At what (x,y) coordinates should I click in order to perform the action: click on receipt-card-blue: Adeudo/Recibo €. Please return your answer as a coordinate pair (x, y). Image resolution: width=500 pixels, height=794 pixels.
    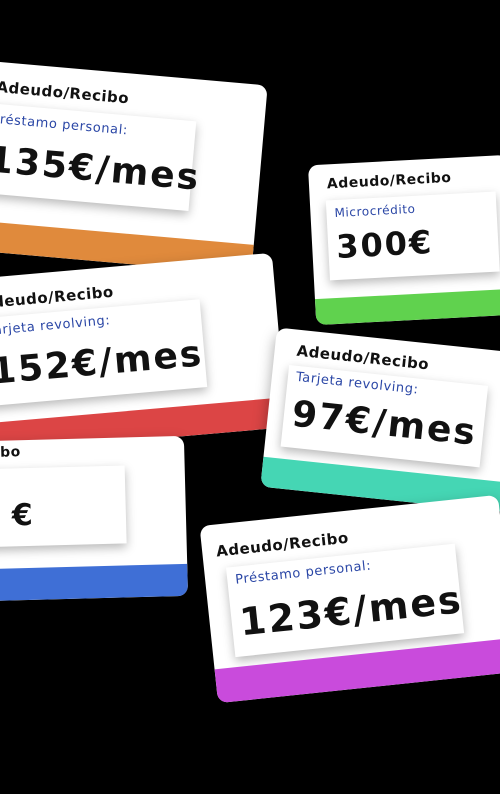
    Looking at the image, I should click on (94, 520).